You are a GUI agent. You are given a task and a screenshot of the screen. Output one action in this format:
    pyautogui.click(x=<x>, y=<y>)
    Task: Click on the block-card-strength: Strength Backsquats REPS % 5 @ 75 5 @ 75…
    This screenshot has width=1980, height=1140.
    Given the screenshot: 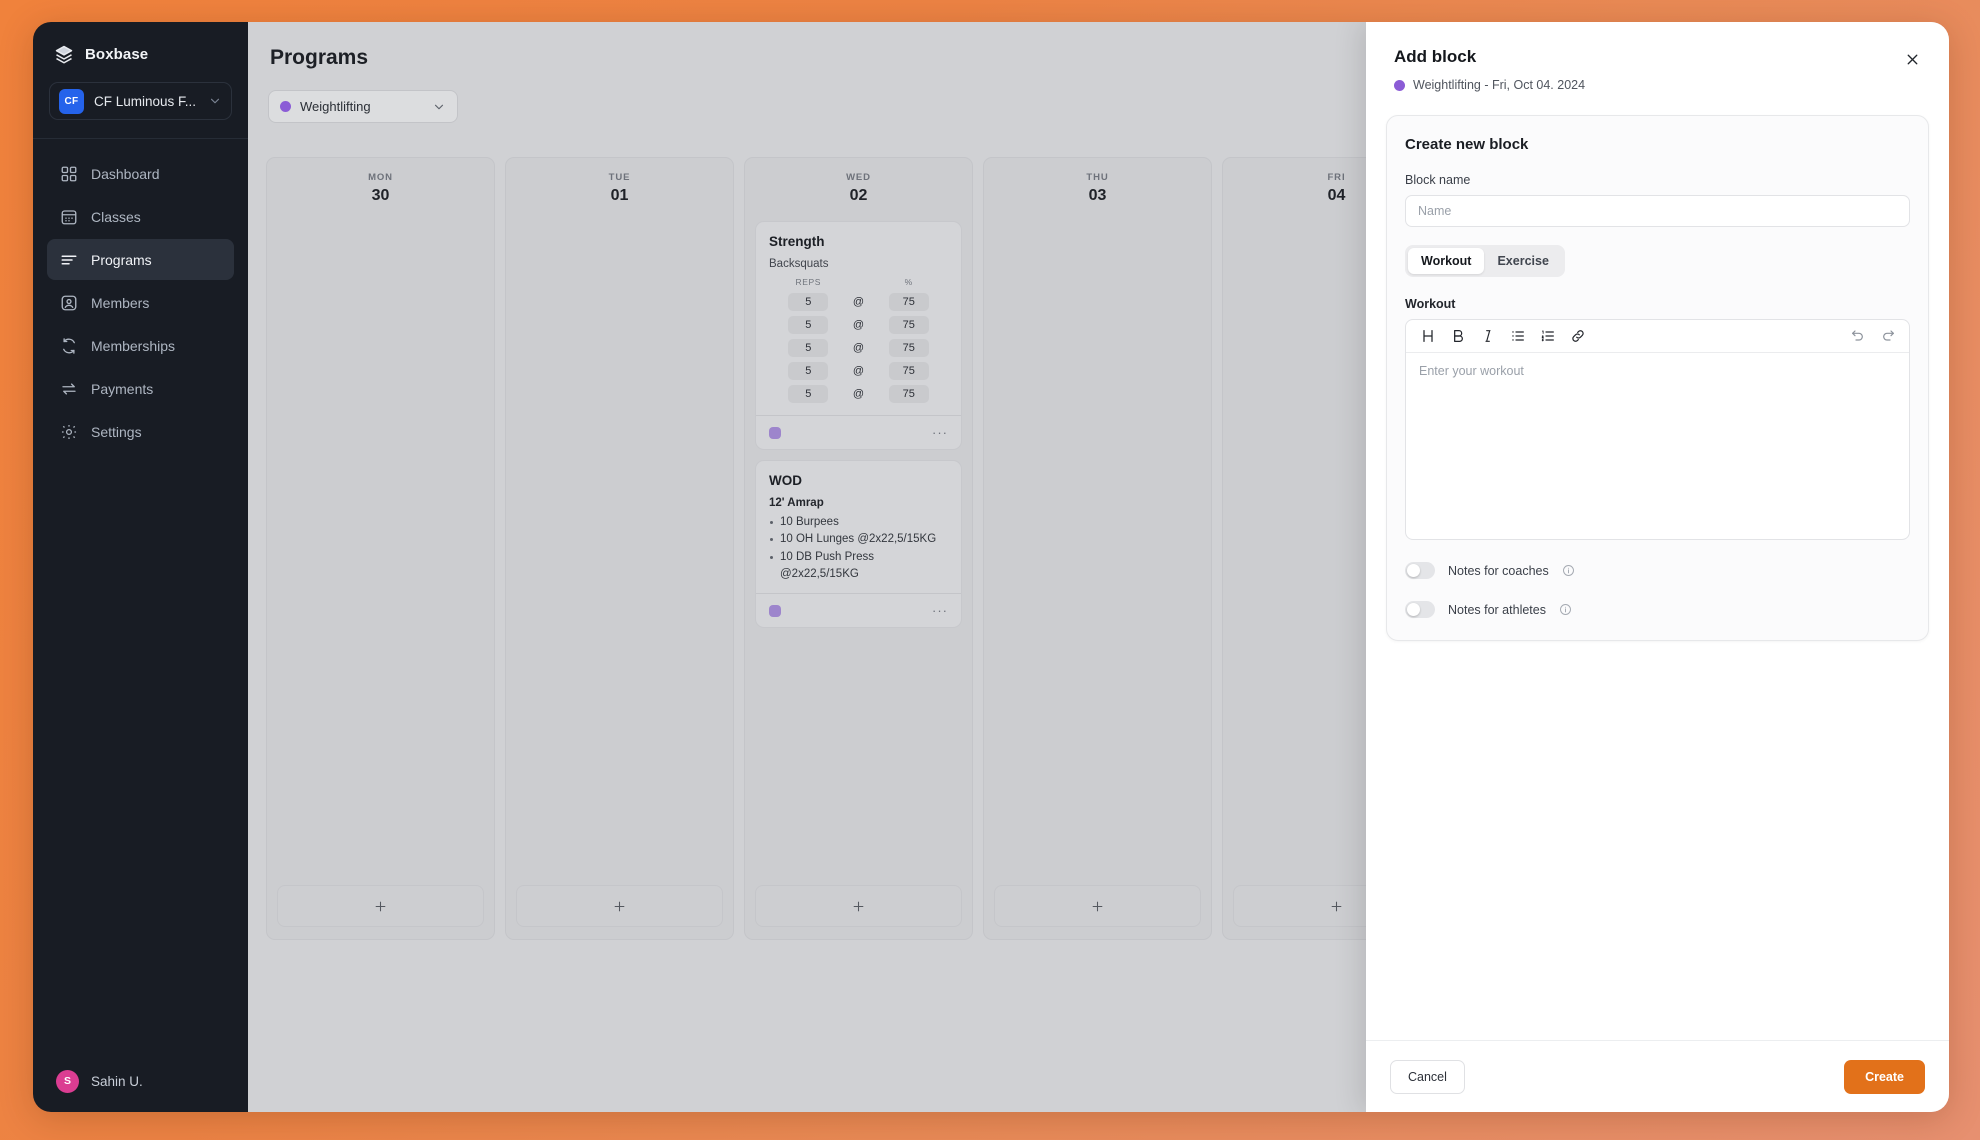 What is the action you would take?
    pyautogui.click(x=858, y=335)
    